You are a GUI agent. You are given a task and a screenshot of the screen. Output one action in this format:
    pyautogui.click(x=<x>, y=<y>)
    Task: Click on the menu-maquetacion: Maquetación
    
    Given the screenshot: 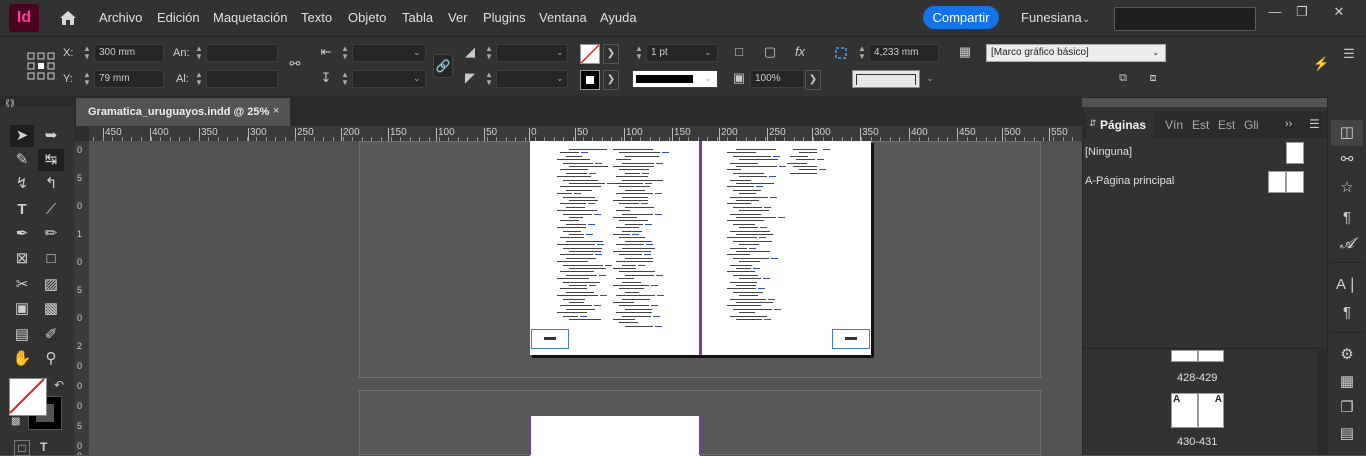 What is the action you would take?
    pyautogui.click(x=250, y=17)
    